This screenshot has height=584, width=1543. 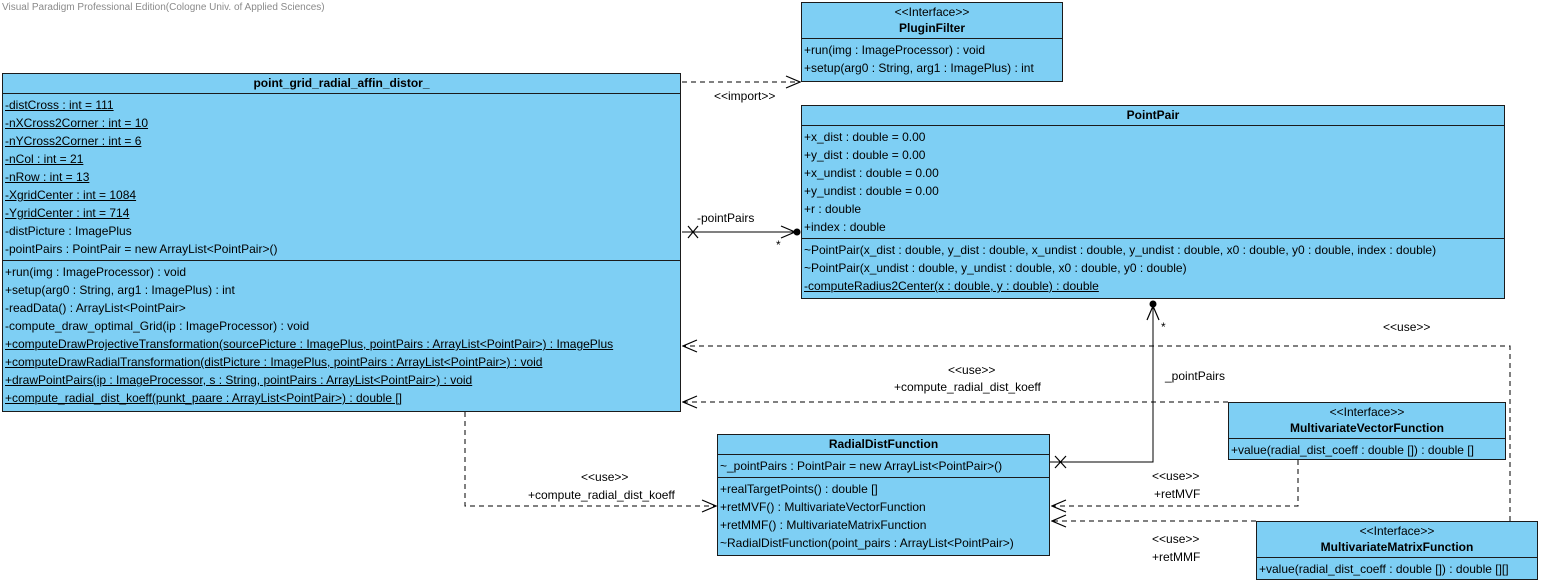 I want to click on import-label: <<import>>, so click(x=745, y=96).